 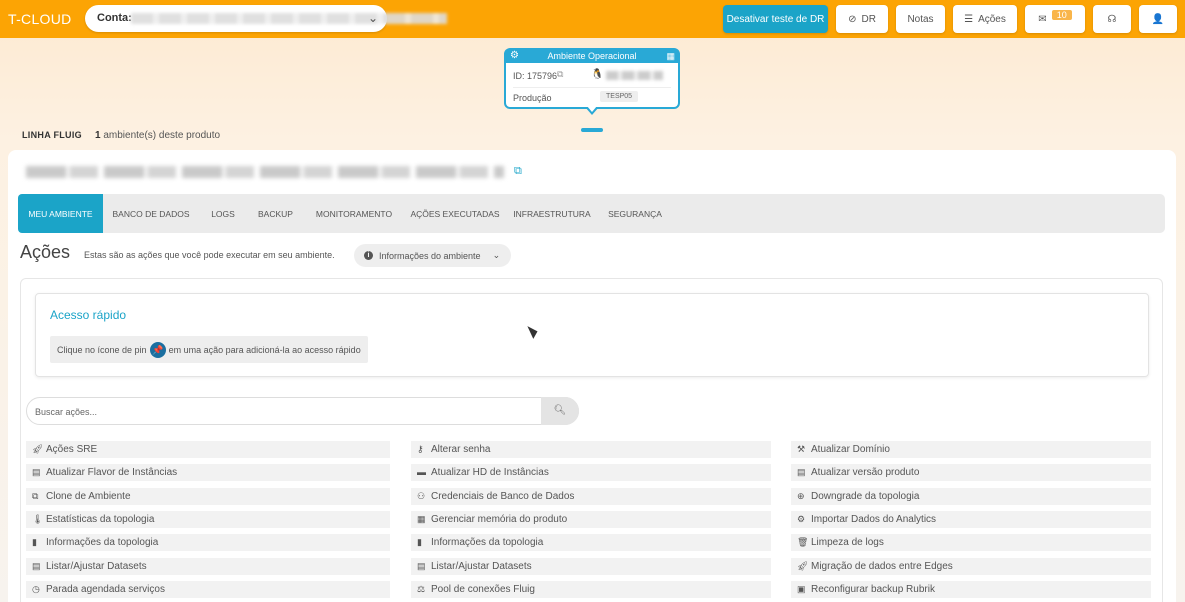 I want to click on gears-icon: ⚙, so click(x=801, y=518).